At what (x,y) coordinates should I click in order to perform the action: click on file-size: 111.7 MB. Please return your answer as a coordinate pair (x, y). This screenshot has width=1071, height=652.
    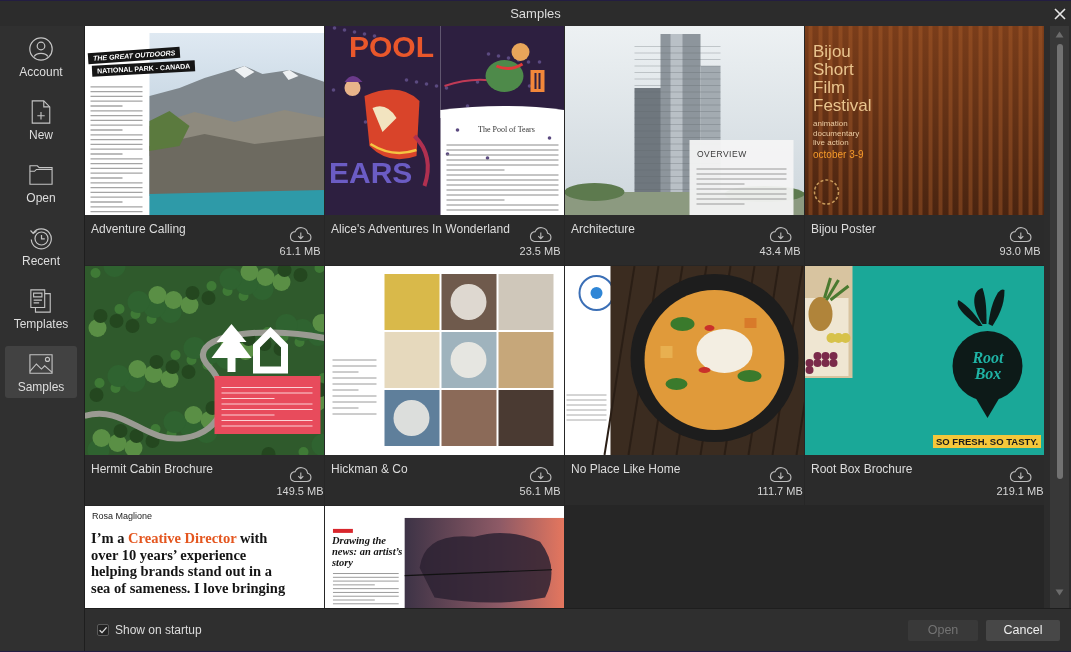
    Looking at the image, I should click on (780, 491).